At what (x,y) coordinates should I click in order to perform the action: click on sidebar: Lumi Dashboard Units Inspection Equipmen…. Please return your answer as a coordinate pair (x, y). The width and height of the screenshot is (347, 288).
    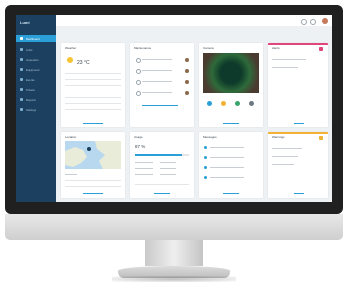
    Looking at the image, I should click on (36, 108).